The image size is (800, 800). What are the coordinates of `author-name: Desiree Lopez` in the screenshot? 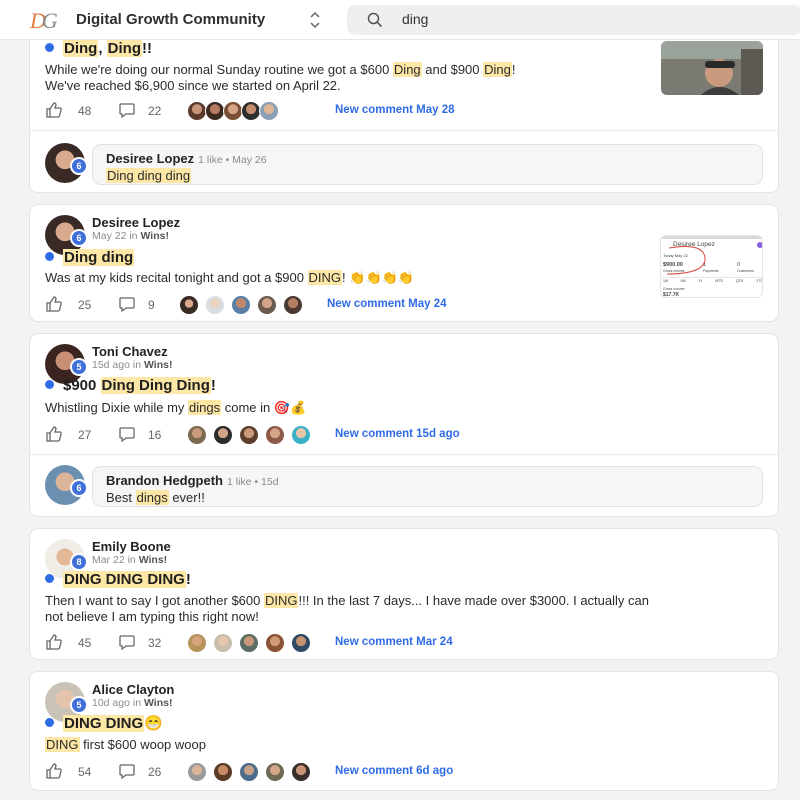 It's located at (136, 222).